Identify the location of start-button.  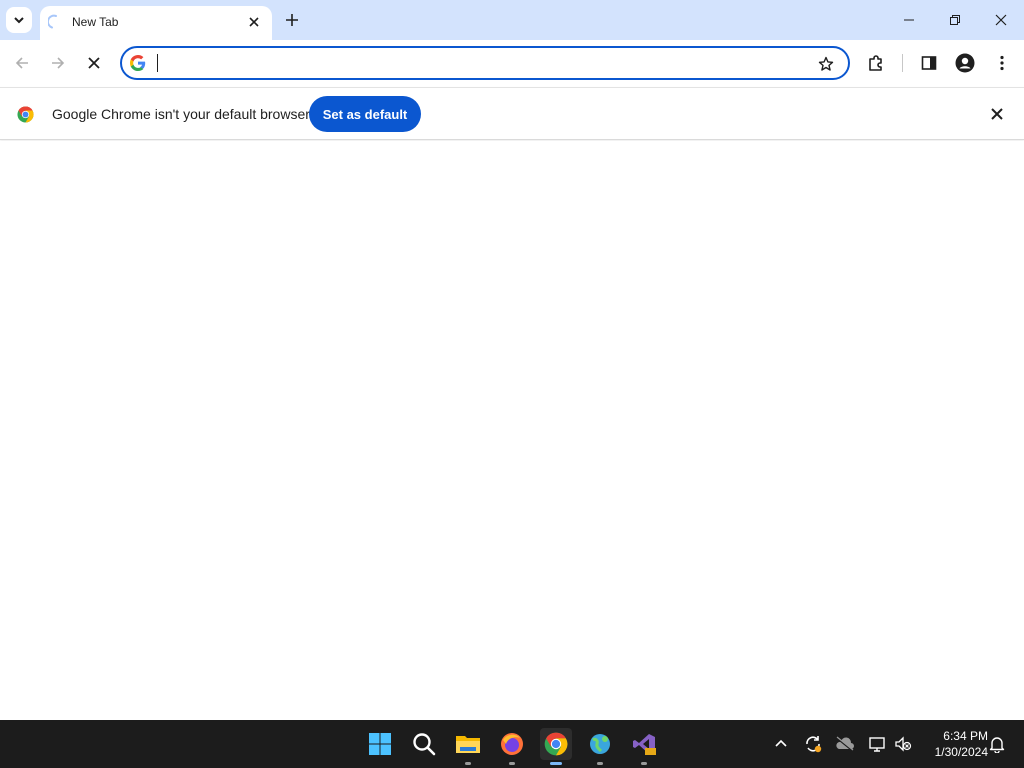
(380, 744).